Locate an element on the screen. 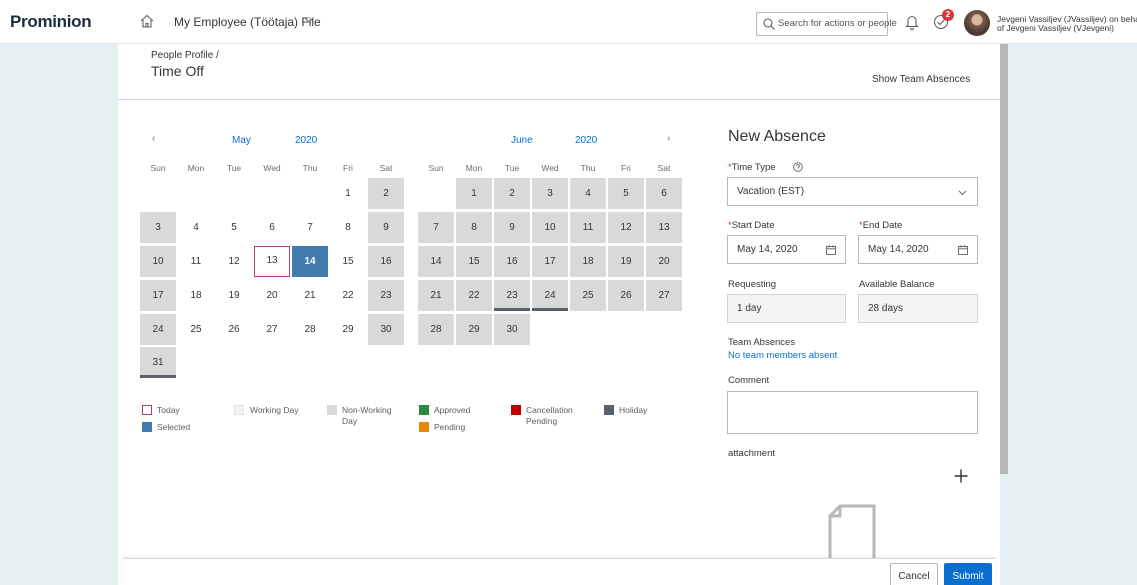  home-icon is located at coordinates (147, 21).